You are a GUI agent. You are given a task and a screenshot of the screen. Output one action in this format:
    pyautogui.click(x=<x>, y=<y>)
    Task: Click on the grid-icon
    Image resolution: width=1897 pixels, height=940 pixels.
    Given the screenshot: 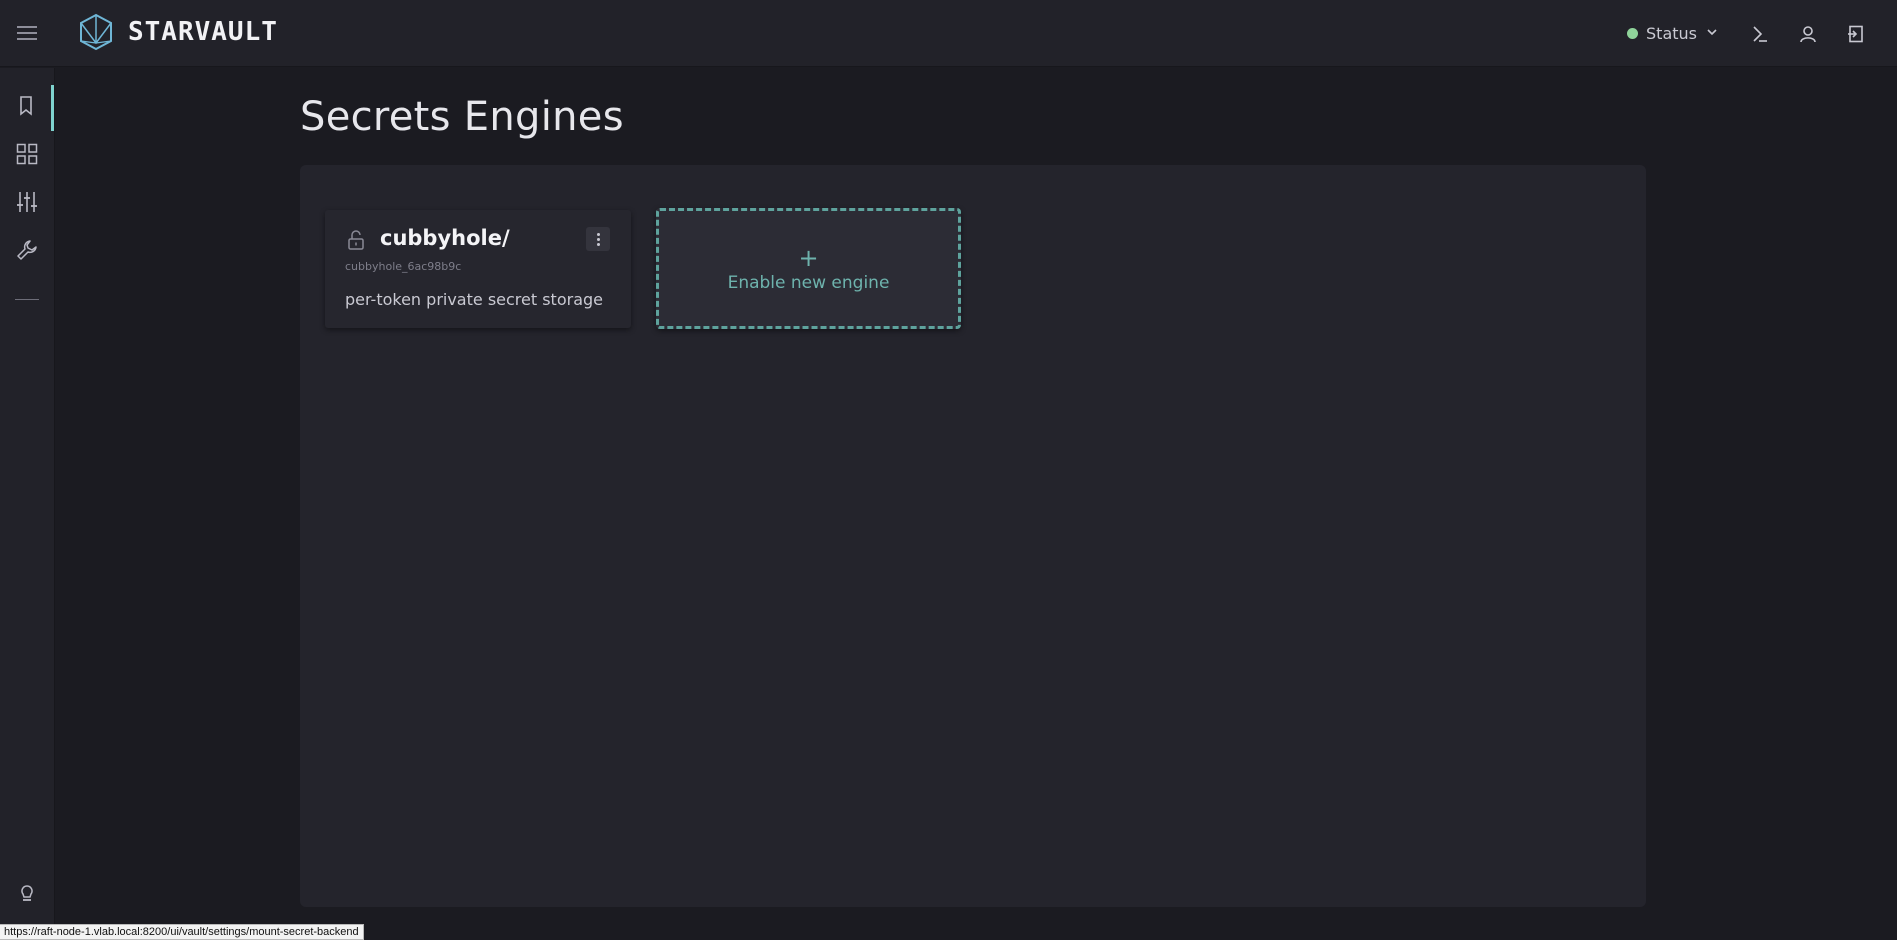 What is the action you would take?
    pyautogui.click(x=27, y=156)
    